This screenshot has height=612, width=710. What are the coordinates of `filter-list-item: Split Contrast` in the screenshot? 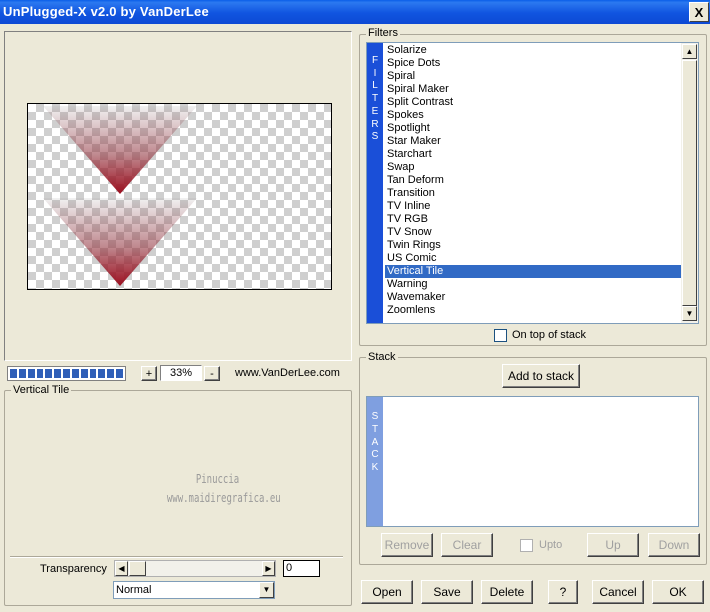 It's located at (533, 102).